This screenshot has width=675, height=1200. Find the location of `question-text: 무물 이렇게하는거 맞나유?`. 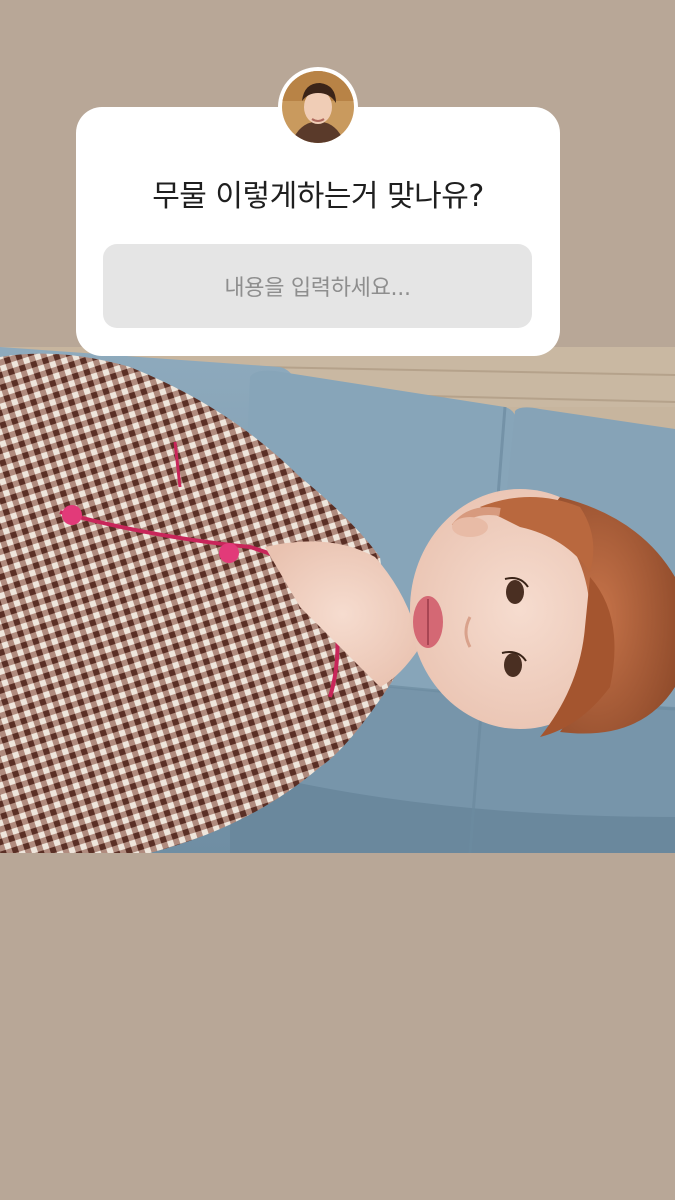

question-text: 무물 이렇게하는거 맞나유? is located at coordinates (318, 196).